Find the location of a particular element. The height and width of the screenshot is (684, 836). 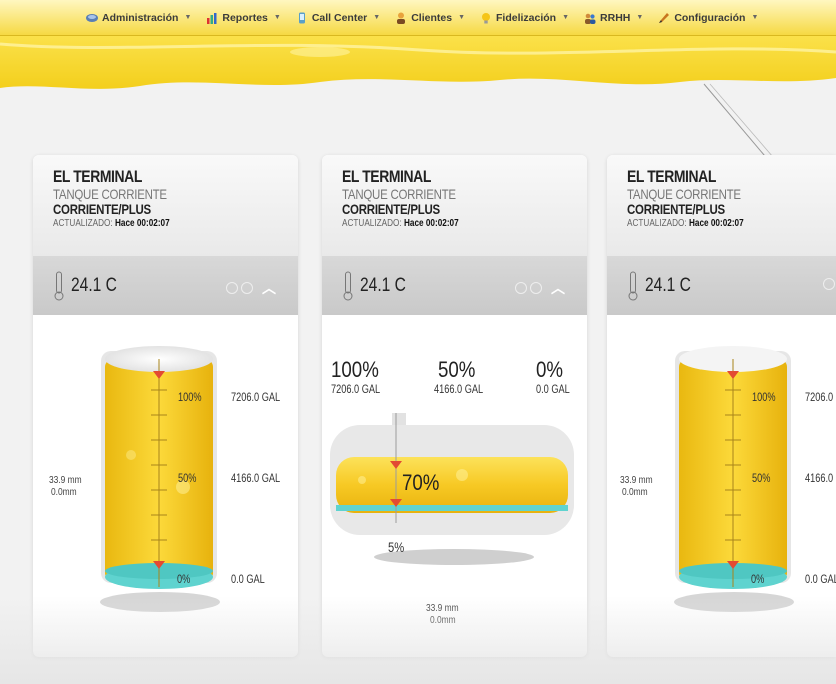

lightbulb-icon is located at coordinates (486, 17).